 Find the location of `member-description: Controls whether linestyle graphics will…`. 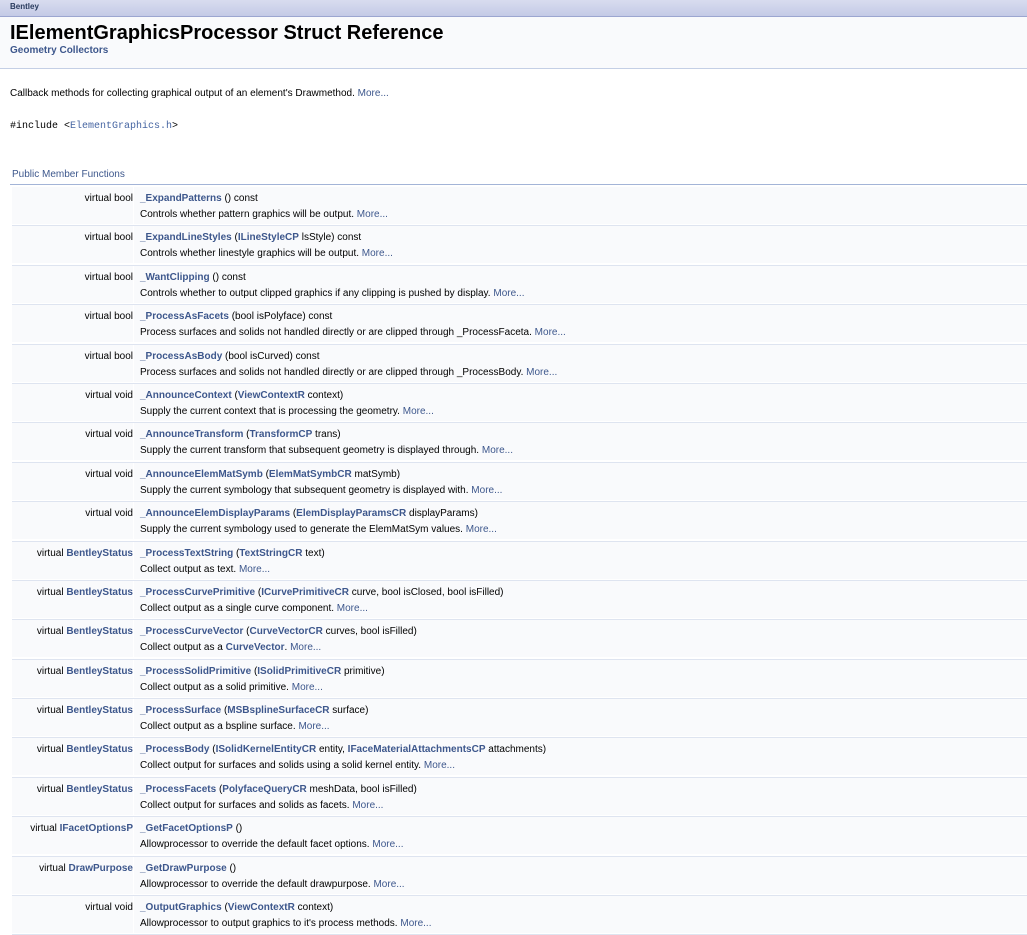

member-description: Controls whether linestyle graphics will… is located at coordinates (583, 253).